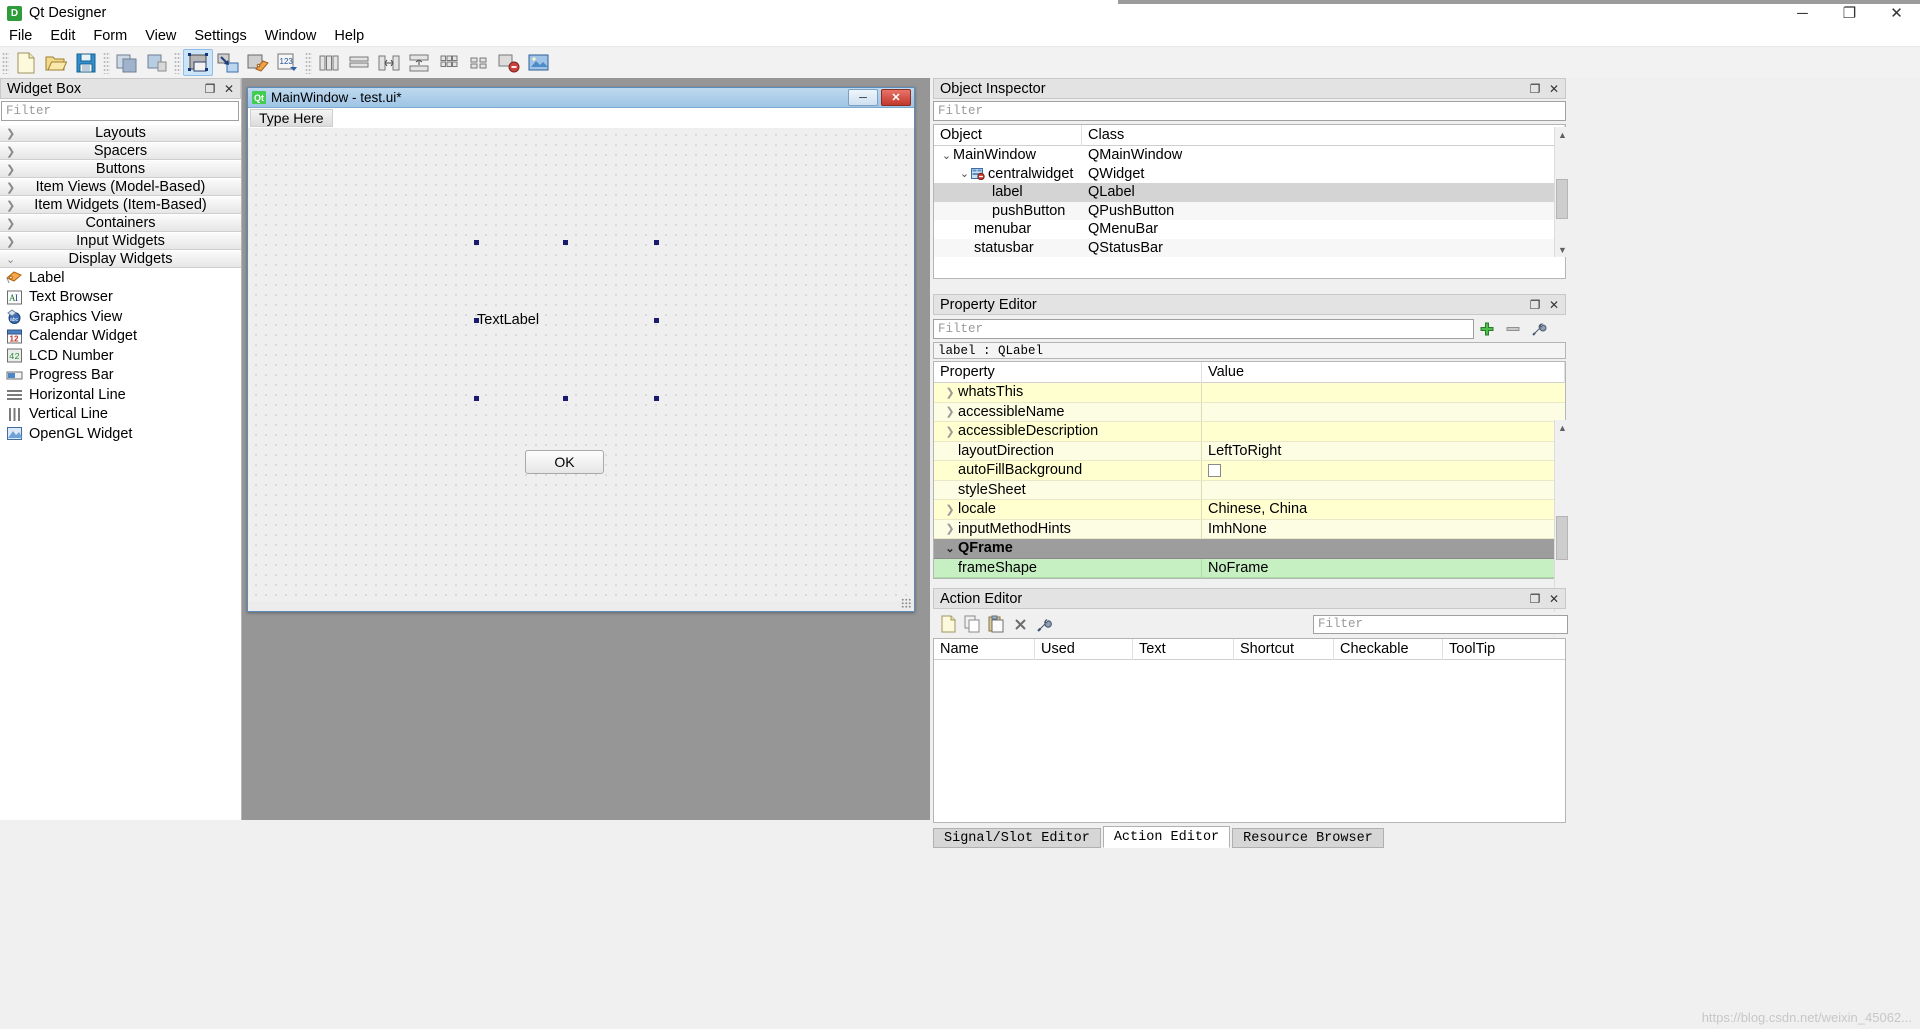  I want to click on widget-category-buttons: ❯ Buttons, so click(120, 169).